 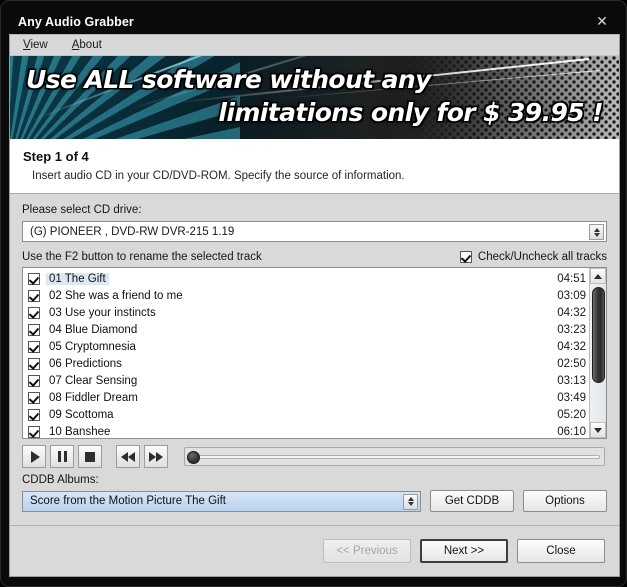 What do you see at coordinates (128, 501) in the screenshot?
I see `cddb-album-value: Score from the Motion Picture The Gift` at bounding box center [128, 501].